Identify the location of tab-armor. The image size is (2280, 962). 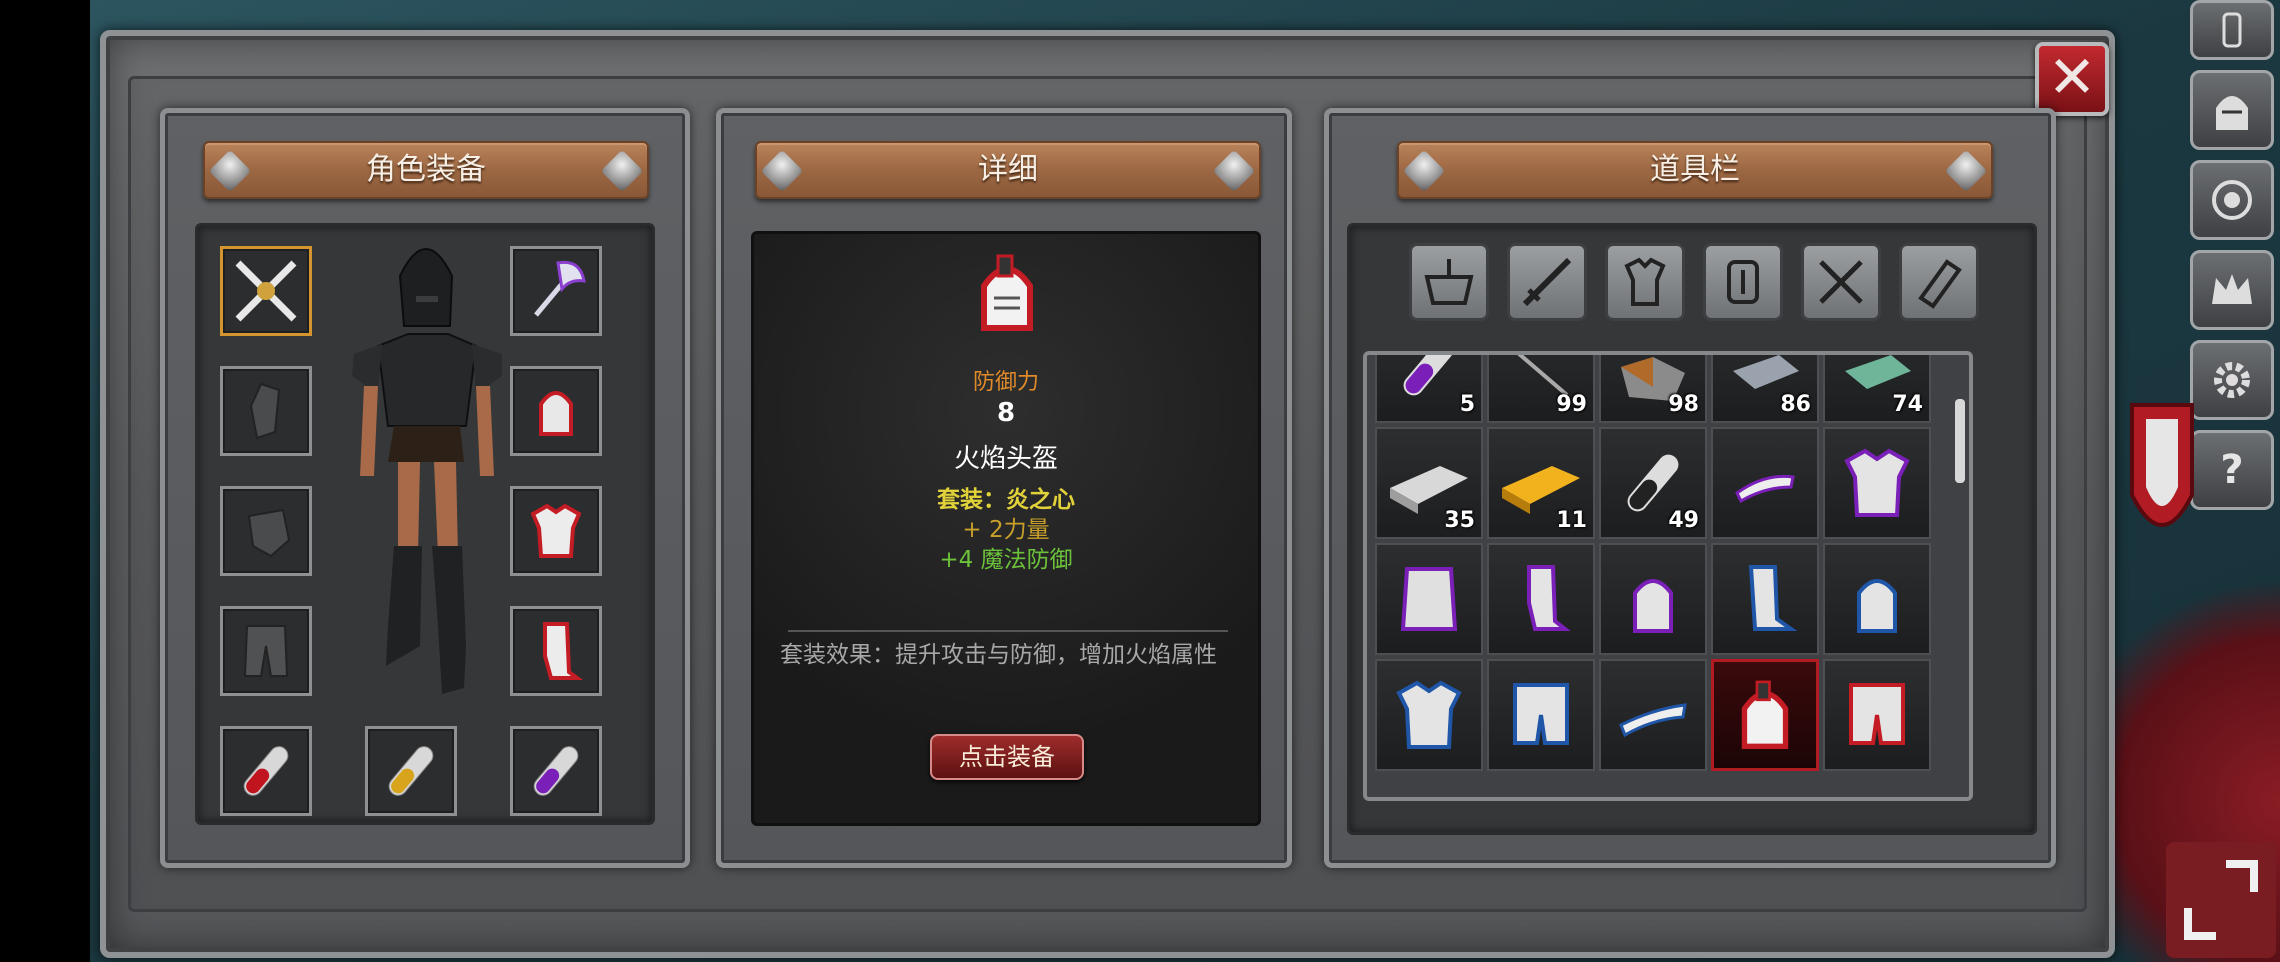
(1645, 282).